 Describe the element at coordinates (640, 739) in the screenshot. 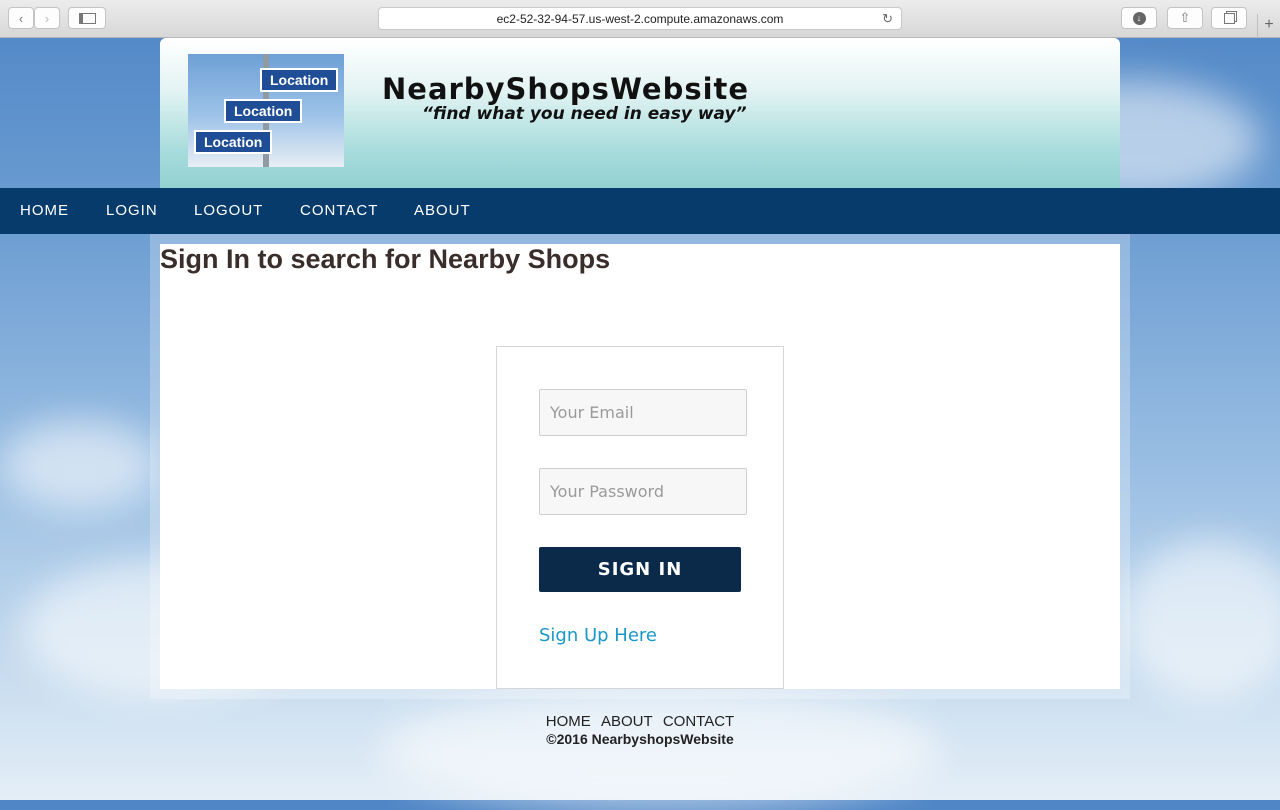

I see `copyright-text: ©2016 NearbyshopsWebsite` at that location.